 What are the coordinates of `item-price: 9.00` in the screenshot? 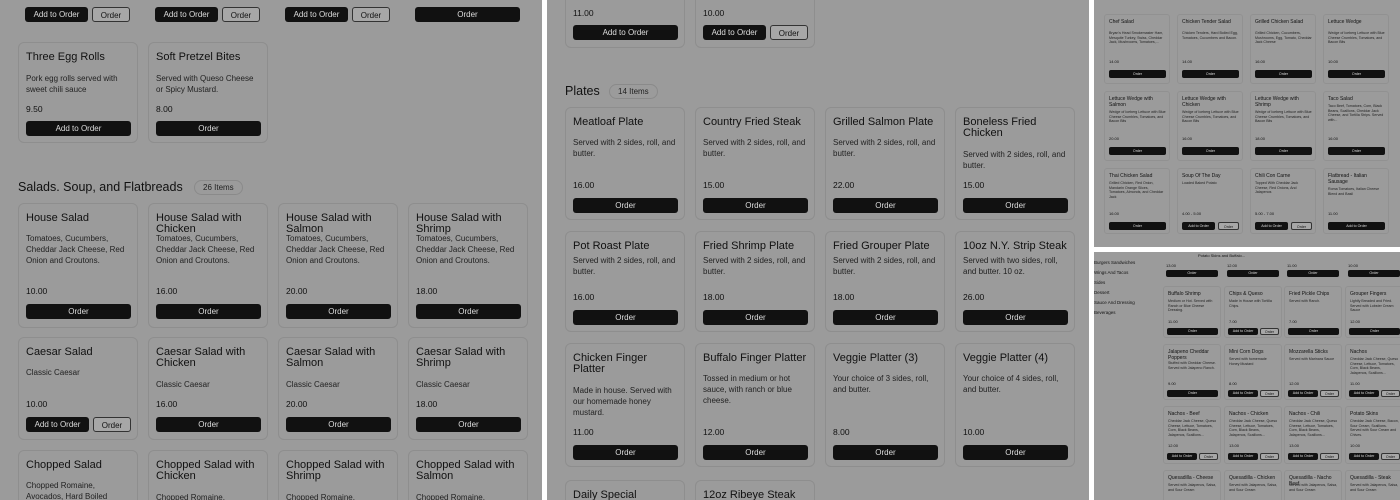 It's located at (1172, 383).